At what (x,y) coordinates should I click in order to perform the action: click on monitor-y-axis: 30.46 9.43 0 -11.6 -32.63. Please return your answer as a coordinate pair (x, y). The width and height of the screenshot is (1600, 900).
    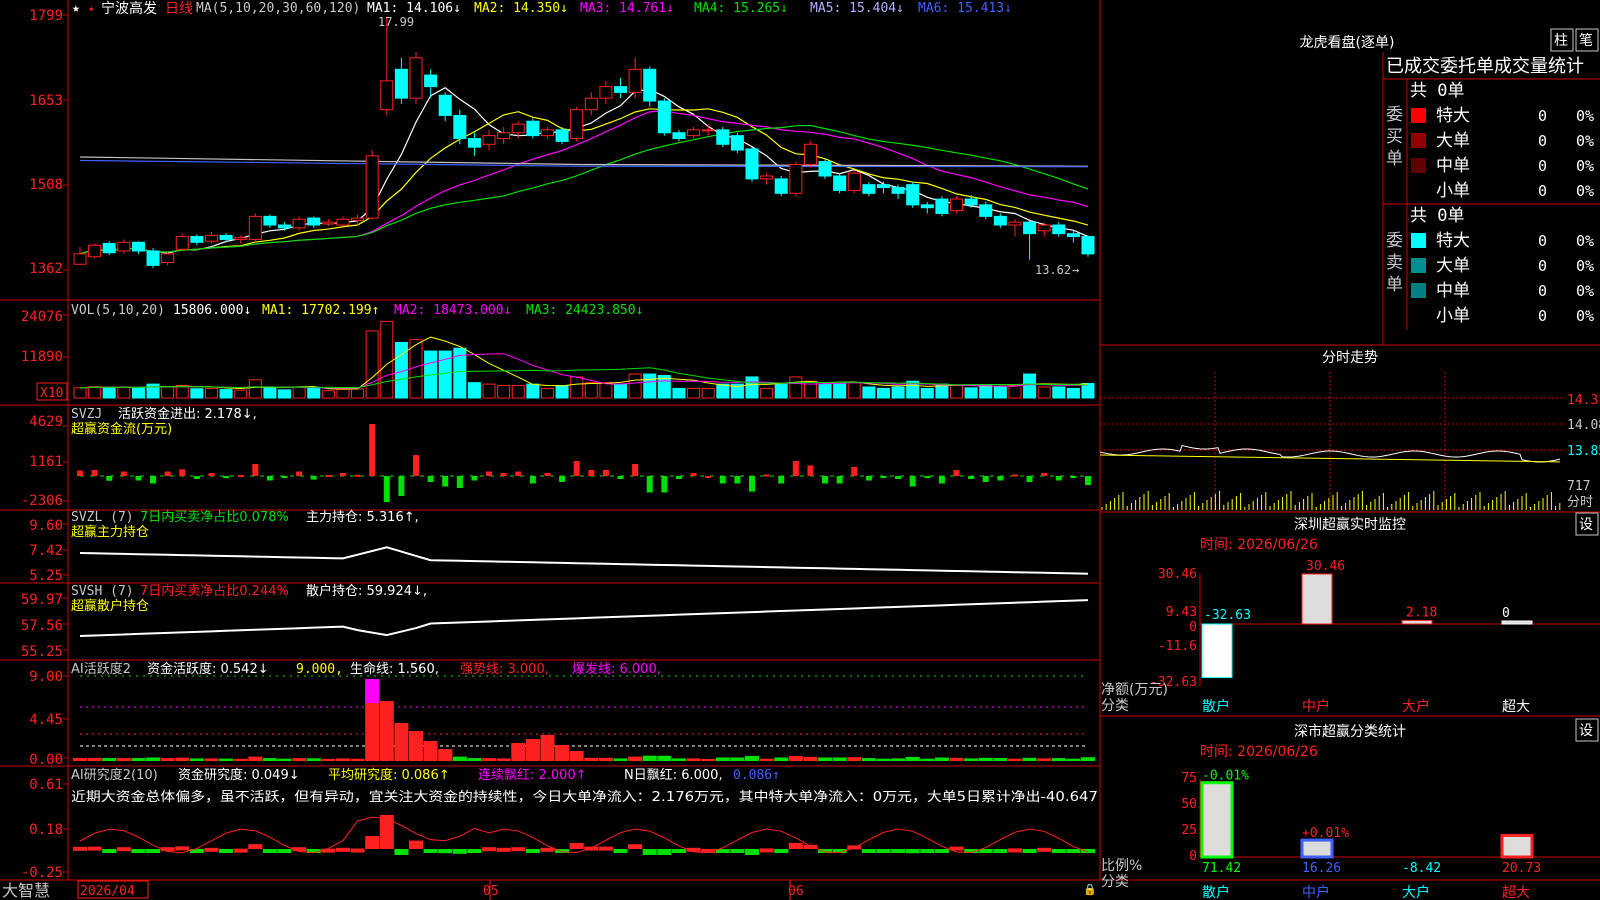
    Looking at the image, I should click on (1173, 628).